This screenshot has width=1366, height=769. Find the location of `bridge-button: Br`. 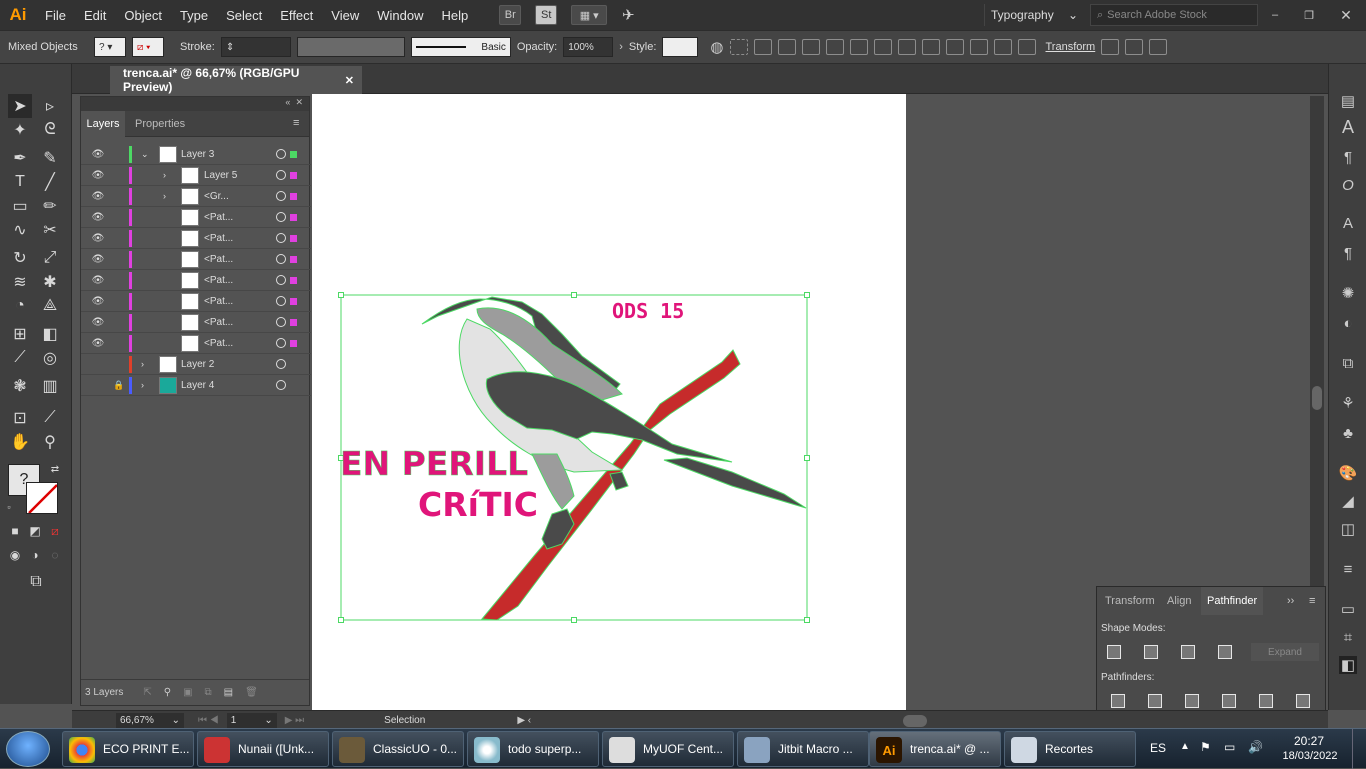

bridge-button: Br is located at coordinates (510, 15).